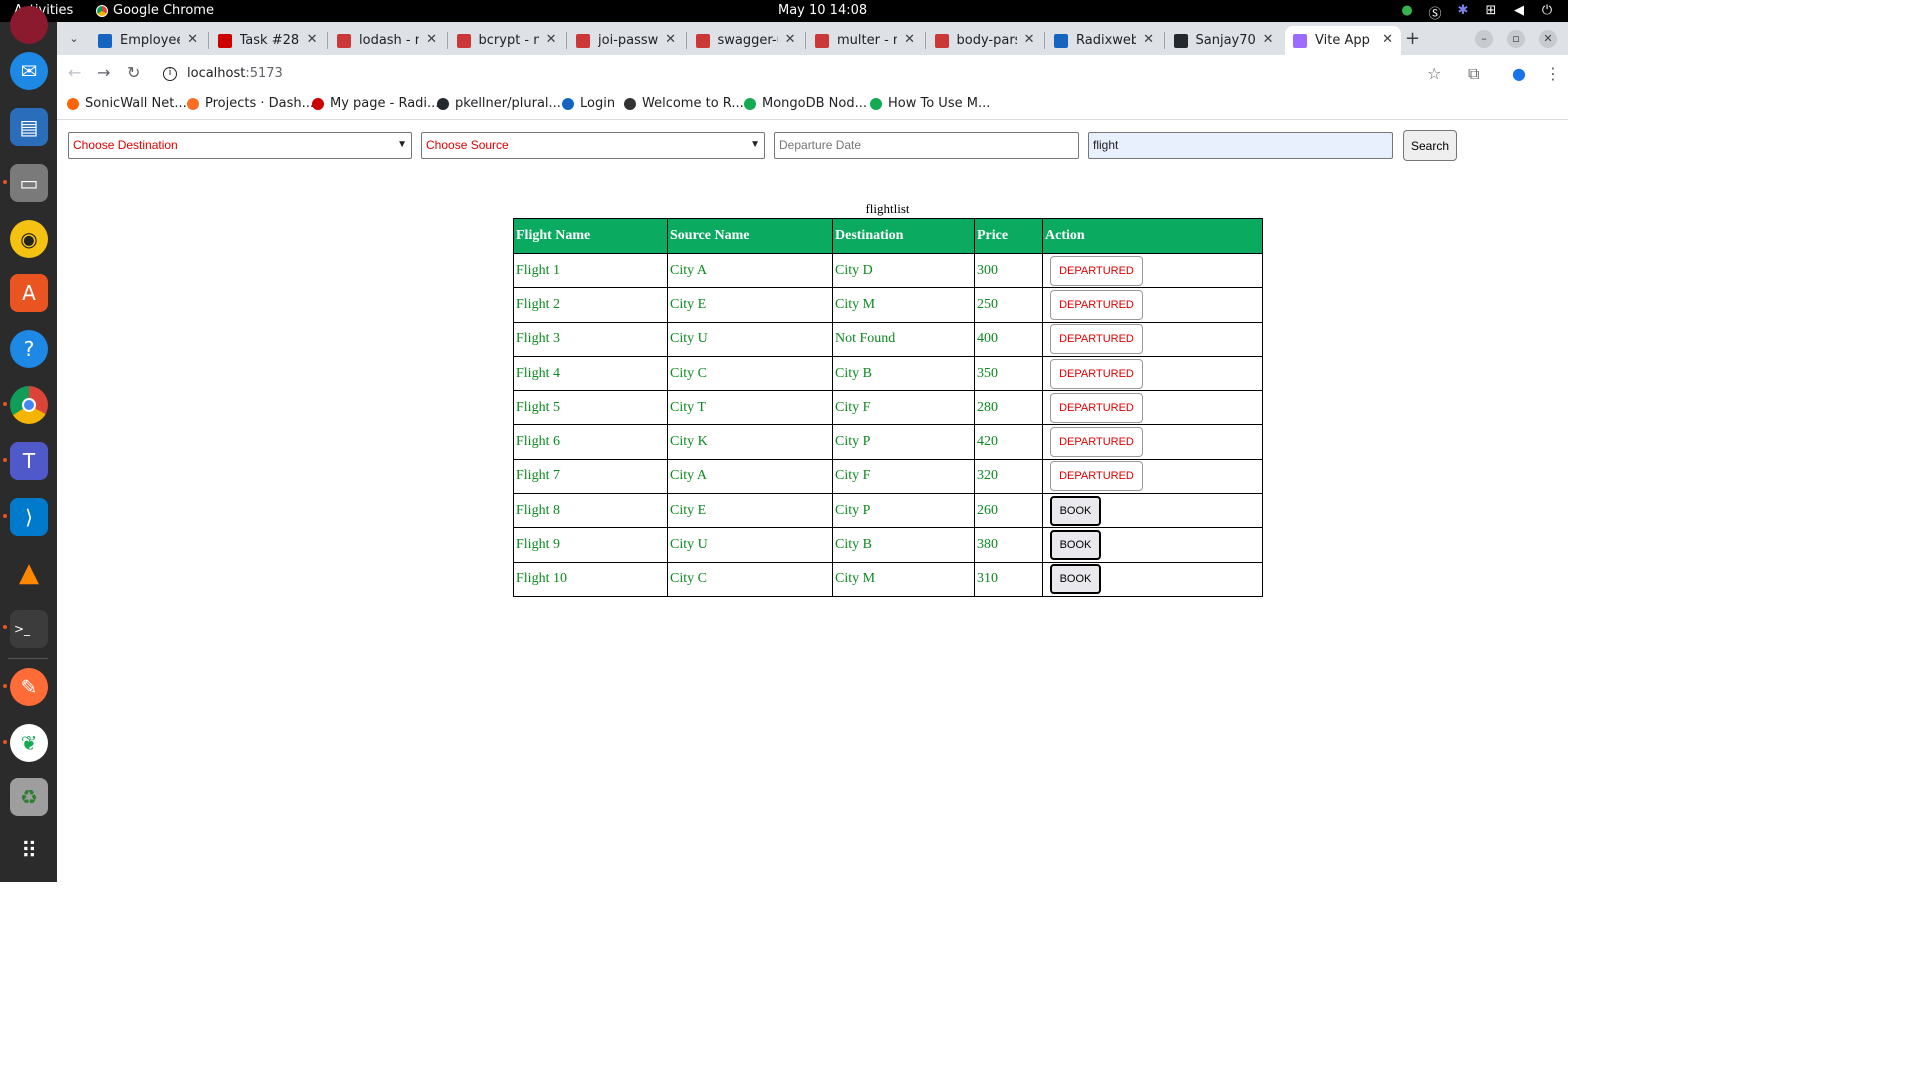  What do you see at coordinates (1240, 145) in the screenshot?
I see `search-input: flight` at bounding box center [1240, 145].